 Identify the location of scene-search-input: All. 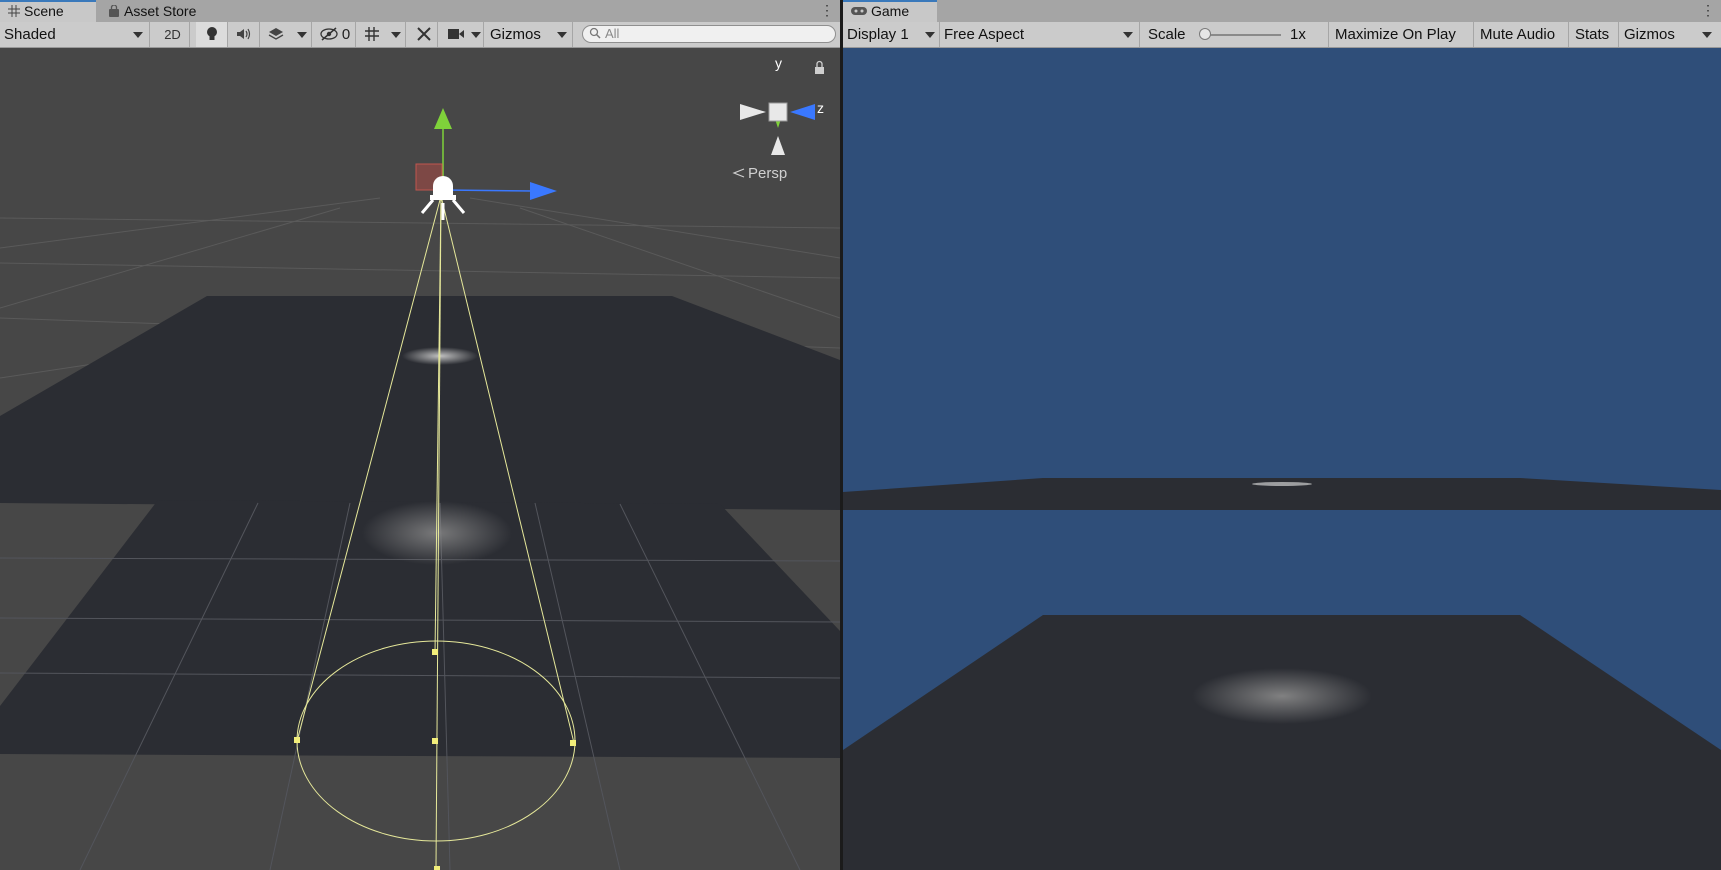
(709, 34).